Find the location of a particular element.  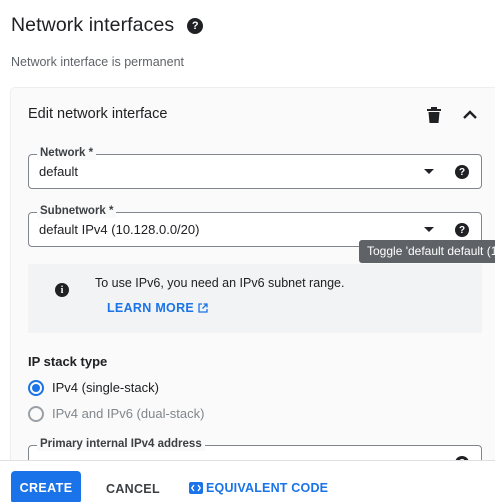

code-icon is located at coordinates (196, 488).